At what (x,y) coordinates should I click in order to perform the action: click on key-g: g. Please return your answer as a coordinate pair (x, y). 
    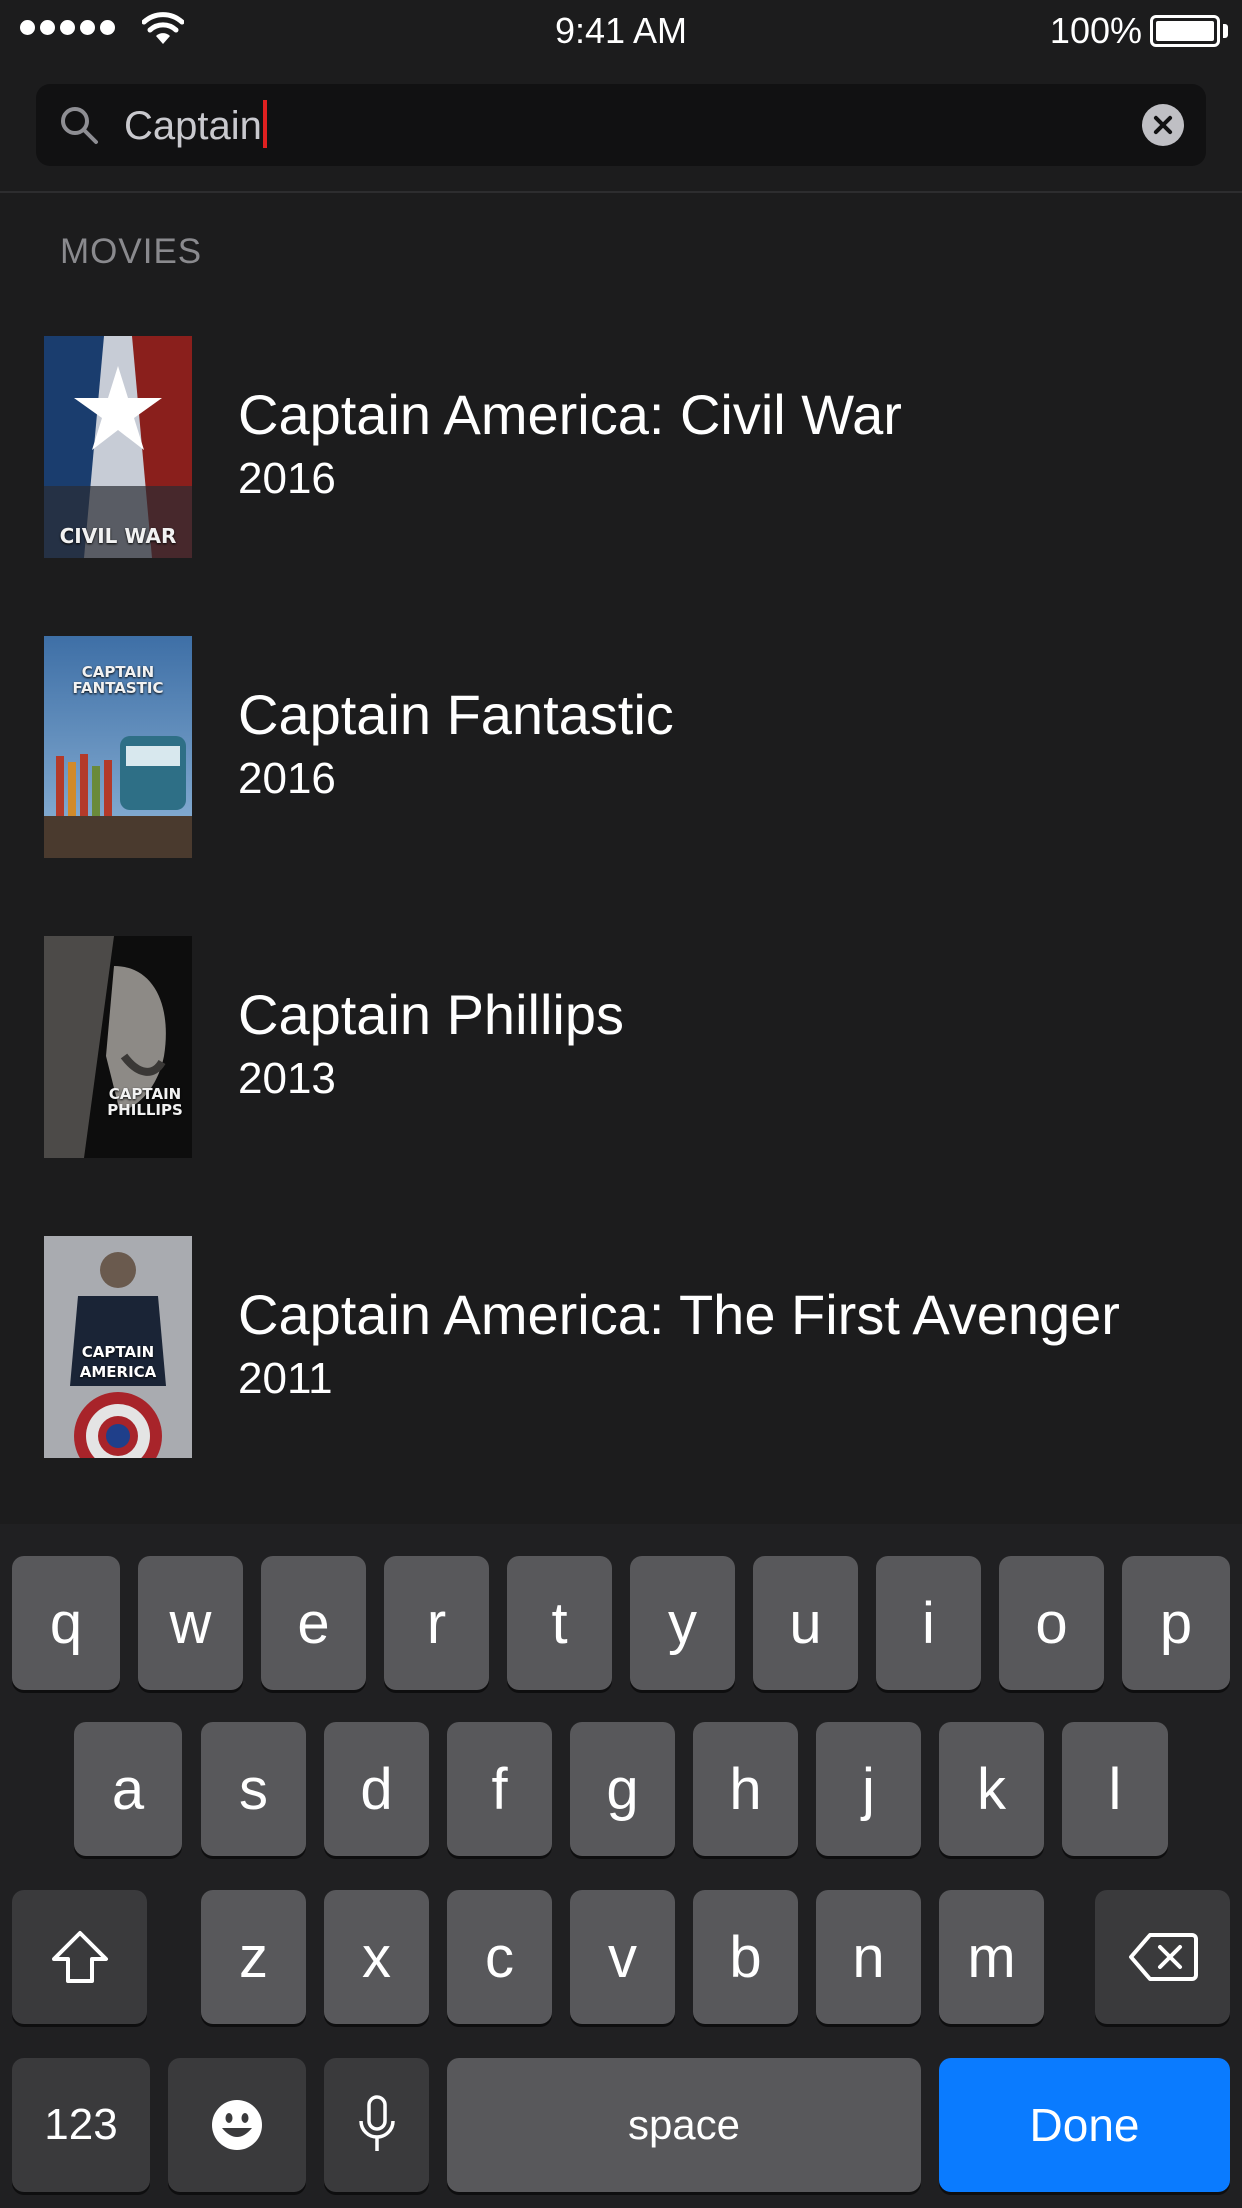
    Looking at the image, I should click on (622, 1789).